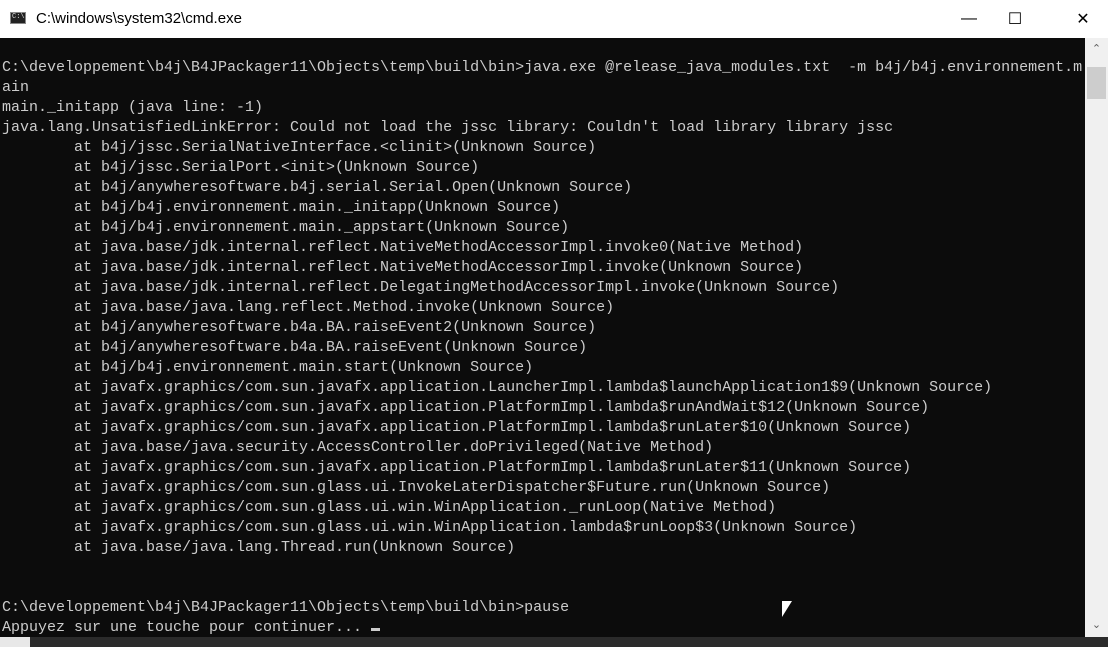  What do you see at coordinates (554, 642) in the screenshot?
I see `background-window-strip` at bounding box center [554, 642].